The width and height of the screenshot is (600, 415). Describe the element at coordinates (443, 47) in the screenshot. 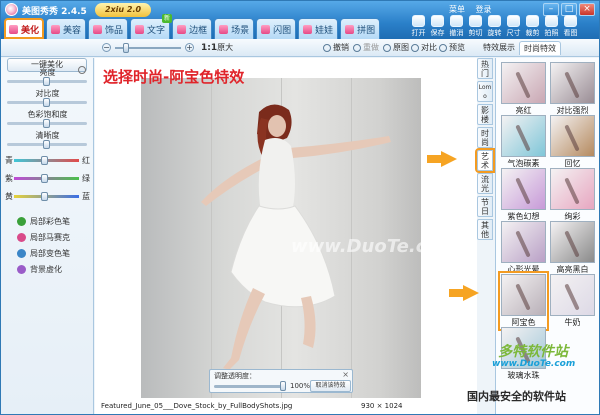

I see `preview-icon` at that location.